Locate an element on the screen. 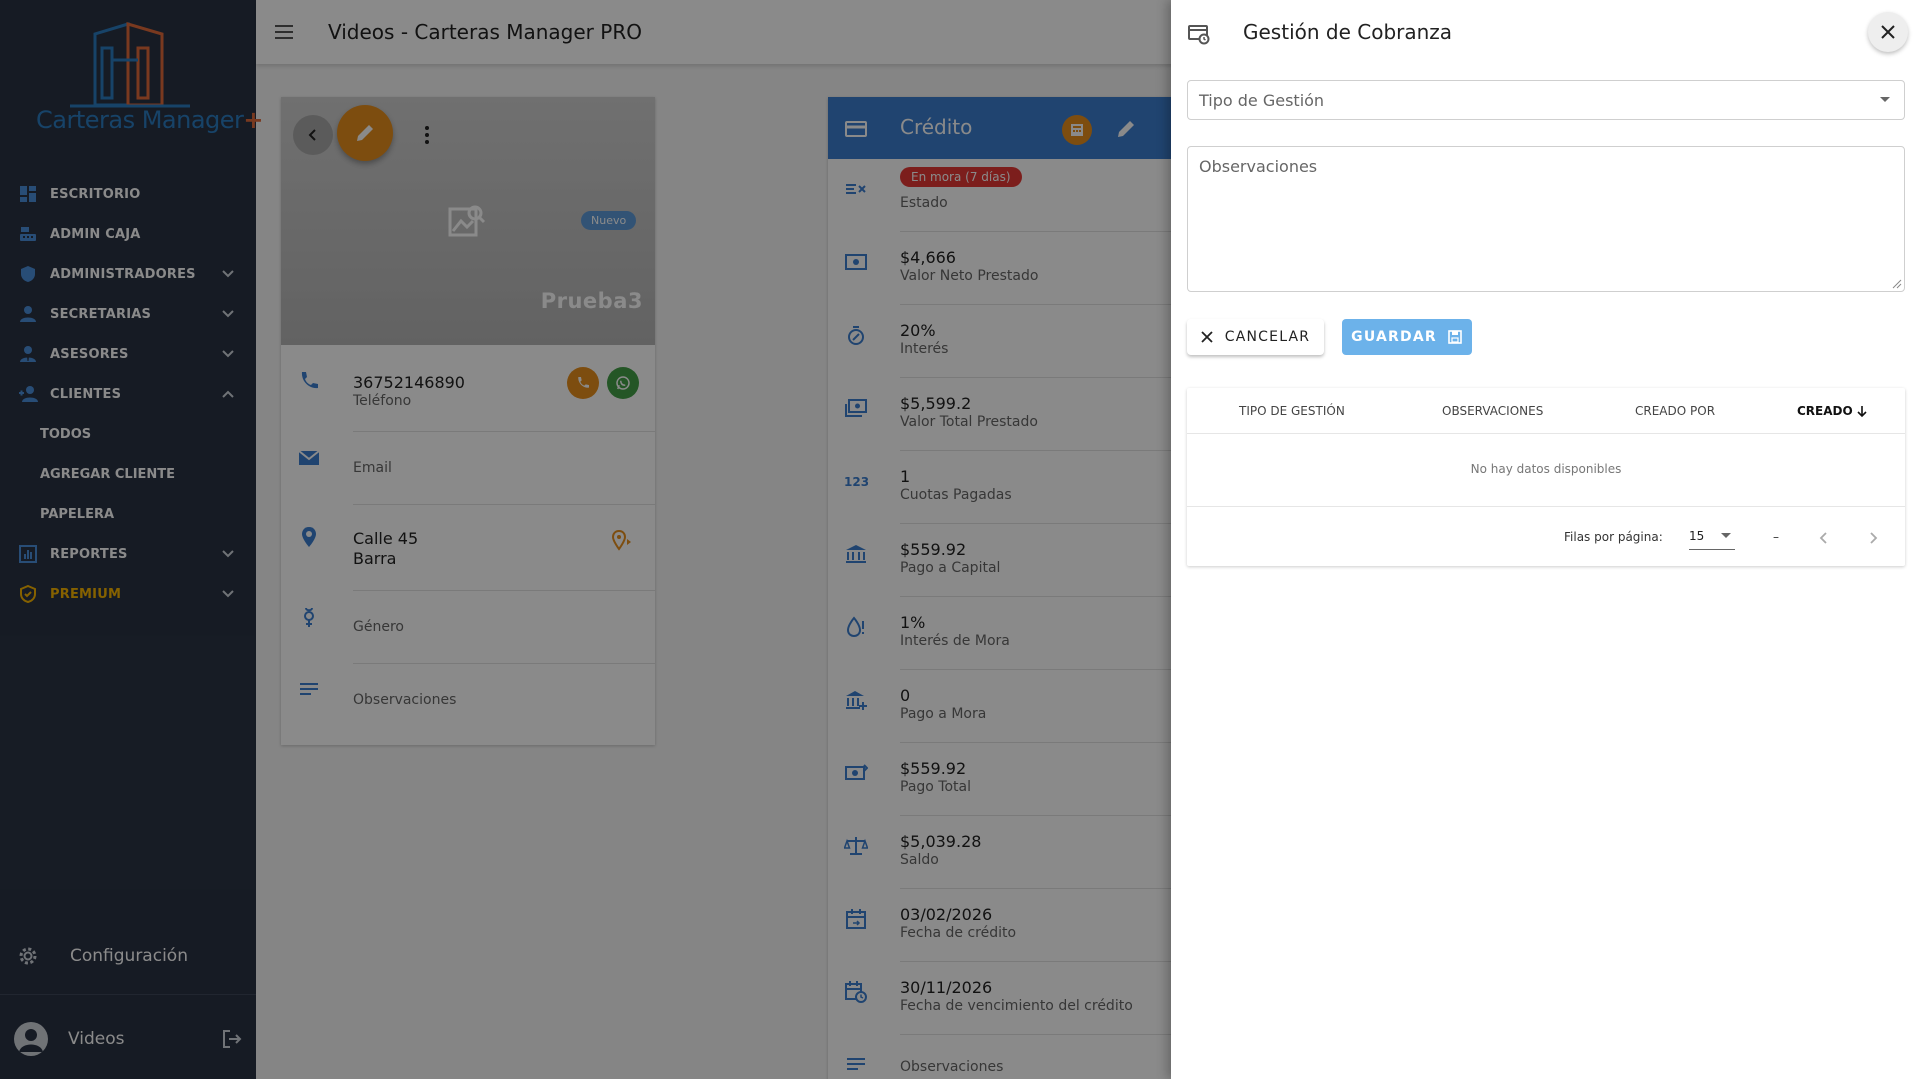 This screenshot has height=1079, width=1919. observaciones-placeholder: Observaciones is located at coordinates (1258, 166).